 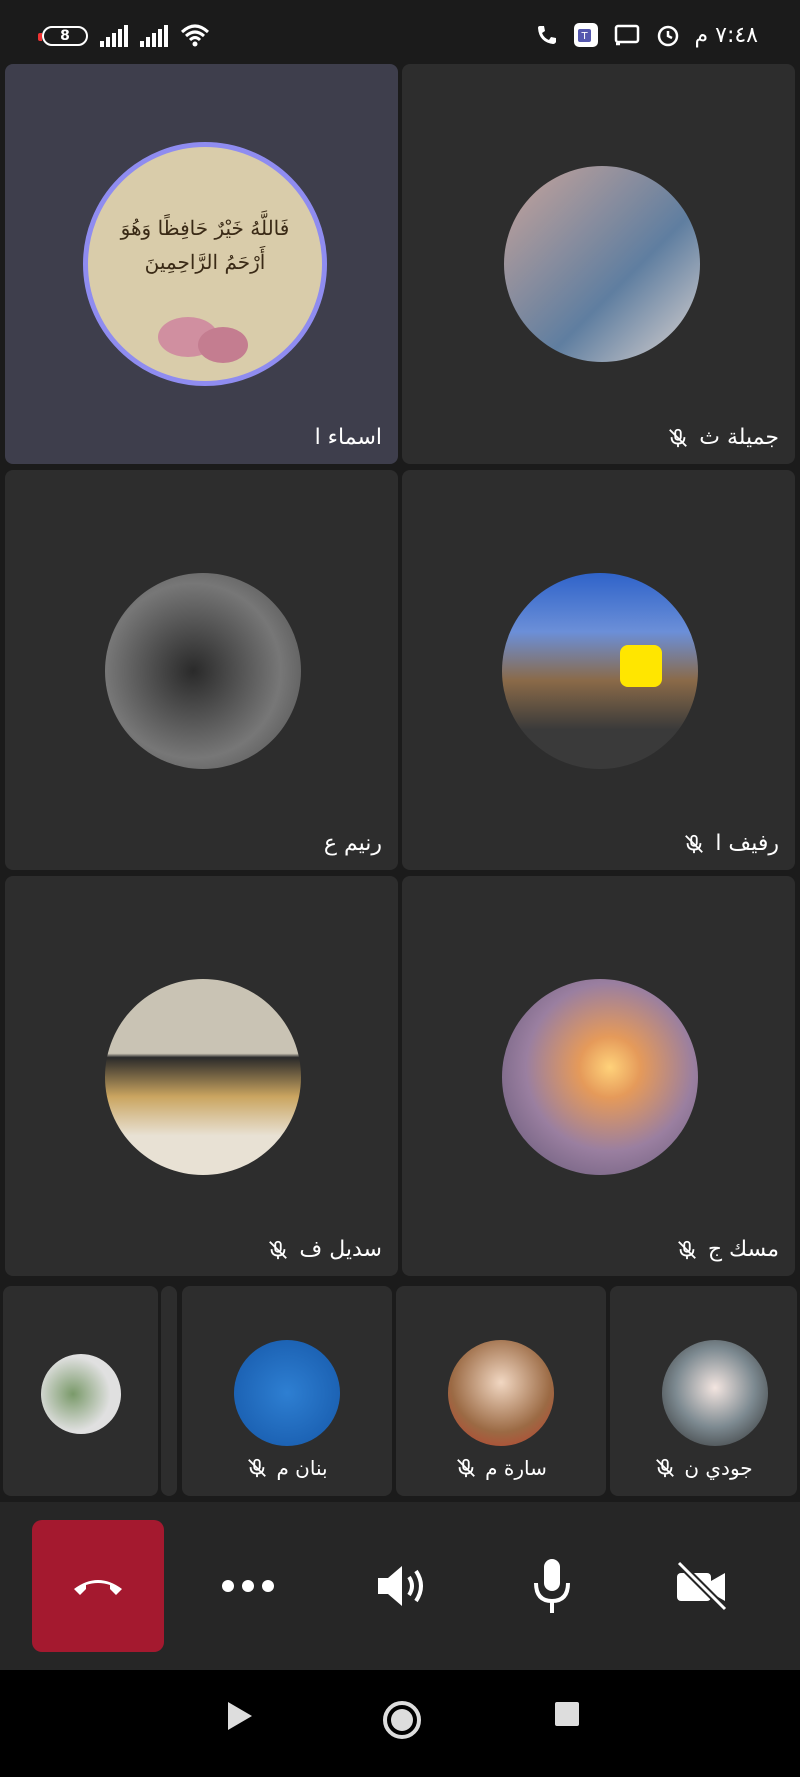 What do you see at coordinates (169, 1391) in the screenshot?
I see `overflow-tile-edge` at bounding box center [169, 1391].